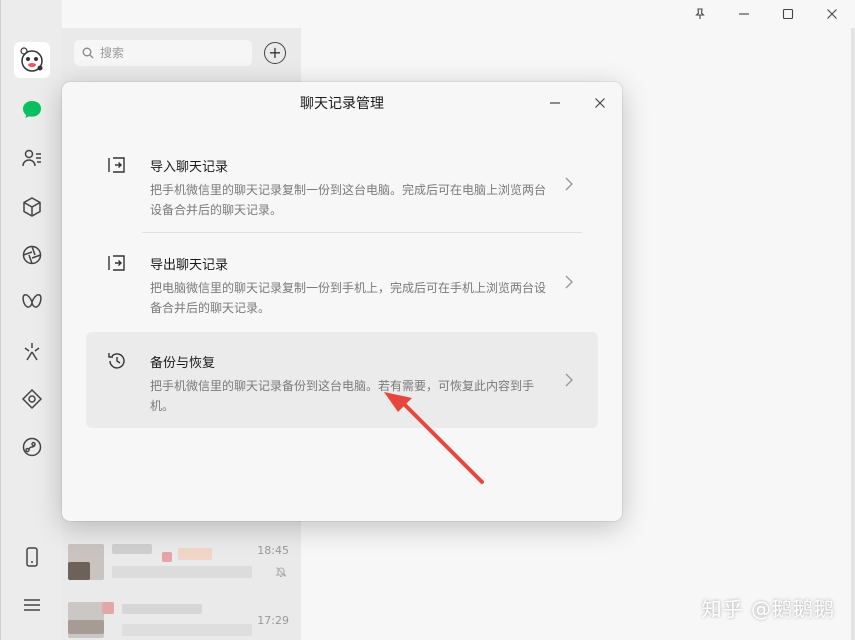 Image resolution: width=855 pixels, height=640 pixels. Describe the element at coordinates (768, 609) in the screenshot. I see `watermark: 知乎 @鹅鹅鹅` at that location.